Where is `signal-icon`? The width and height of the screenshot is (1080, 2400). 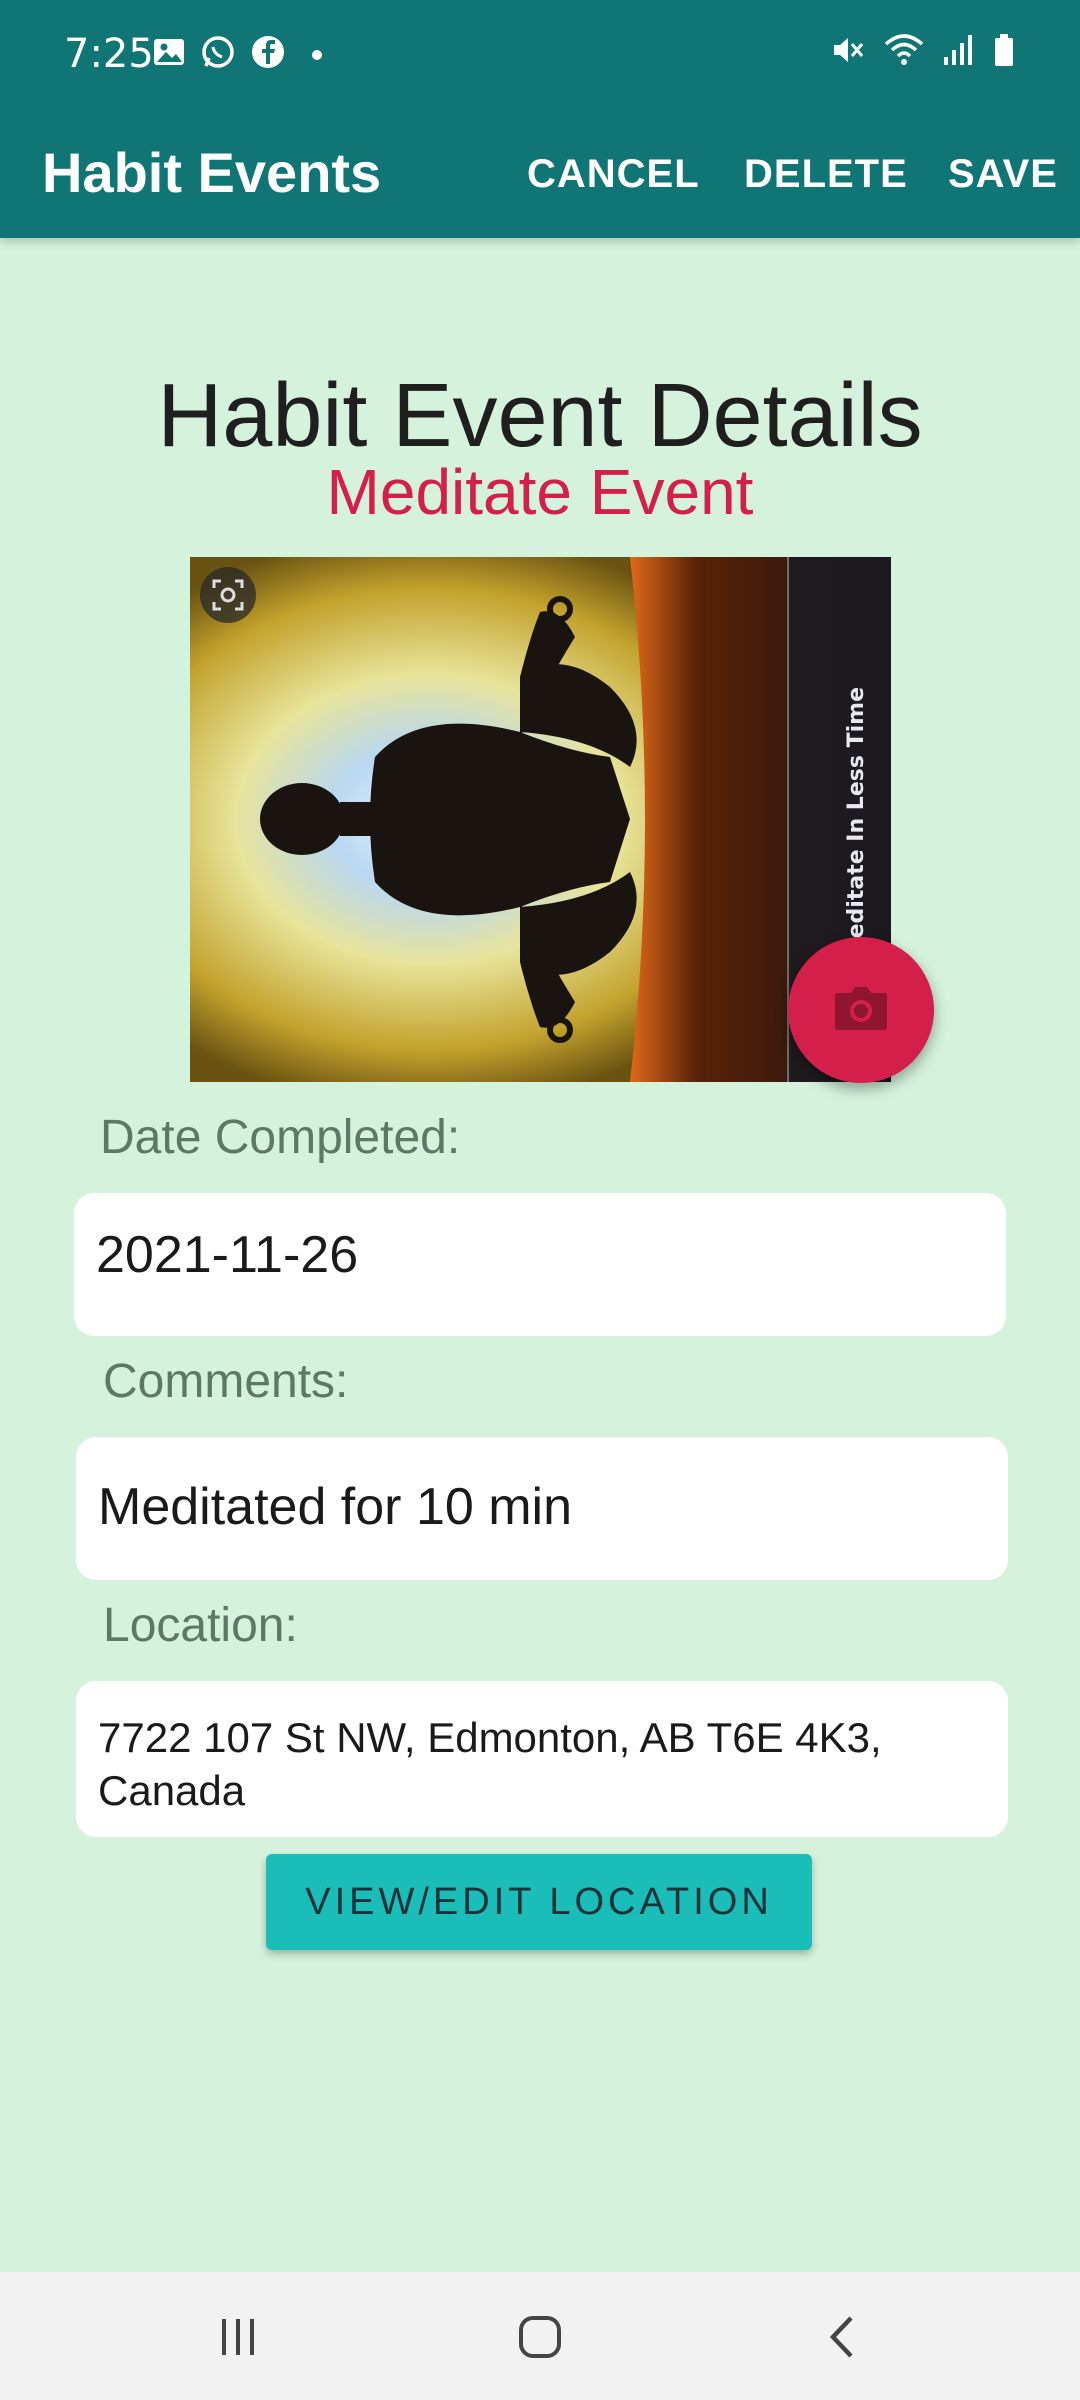
signal-icon is located at coordinates (958, 52).